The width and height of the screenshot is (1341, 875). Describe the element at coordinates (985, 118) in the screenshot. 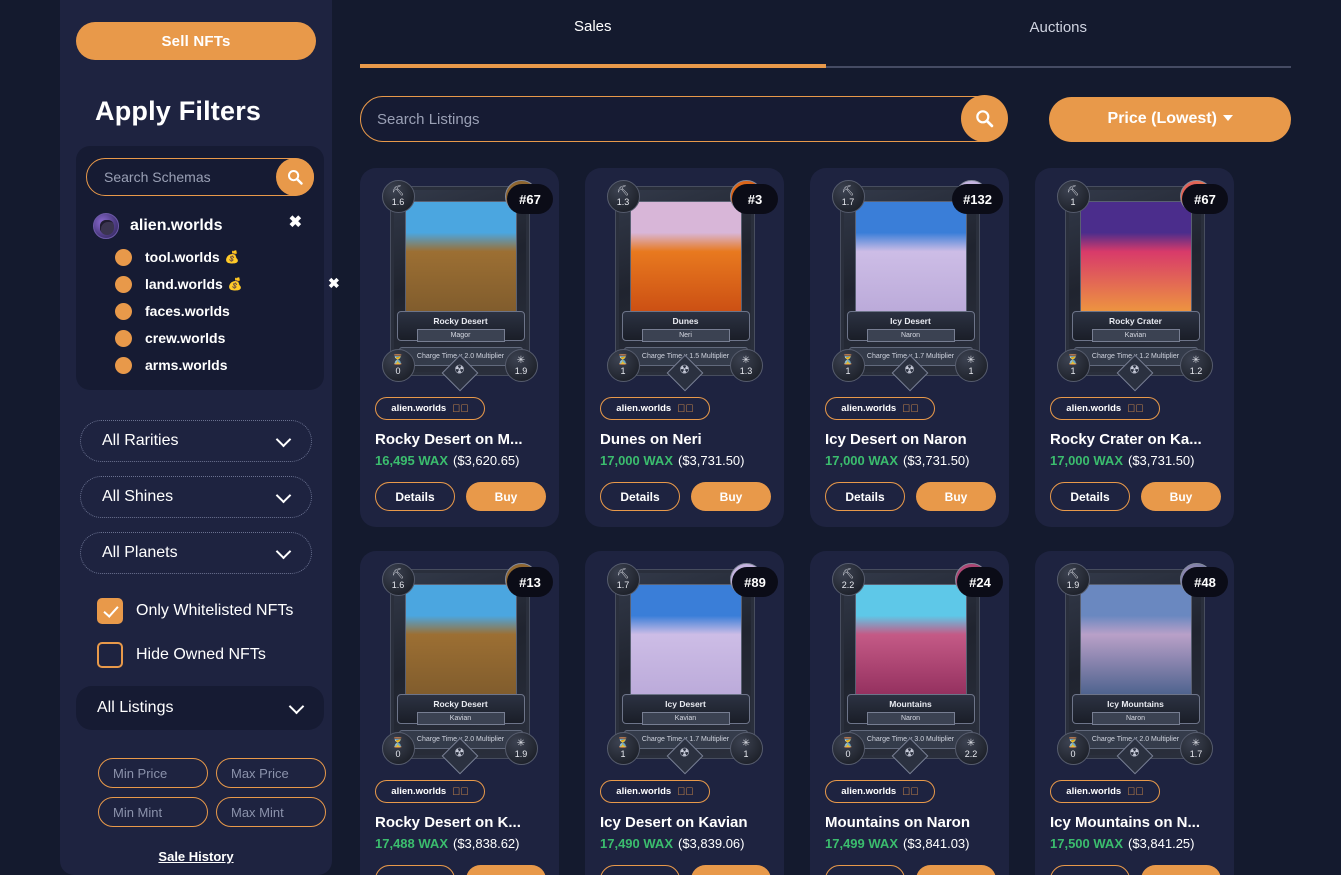

I see `search-icon` at that location.